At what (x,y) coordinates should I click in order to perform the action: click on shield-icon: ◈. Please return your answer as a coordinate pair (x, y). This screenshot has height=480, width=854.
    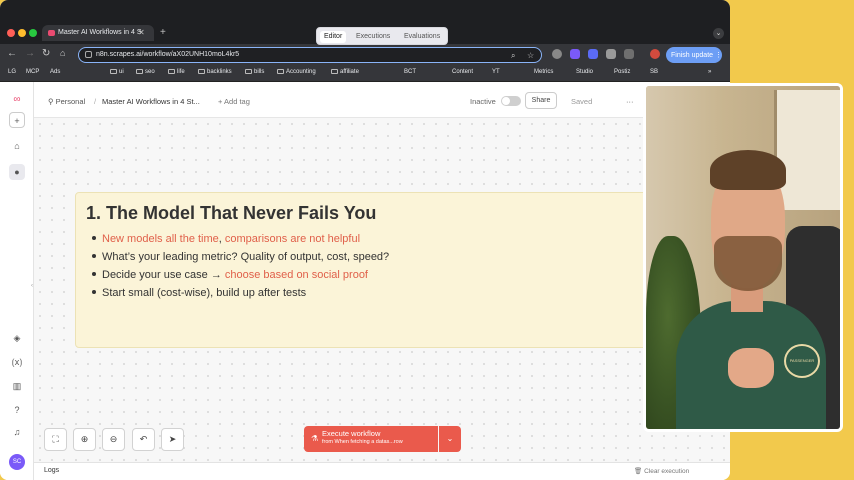
    Looking at the image, I should click on (17, 338).